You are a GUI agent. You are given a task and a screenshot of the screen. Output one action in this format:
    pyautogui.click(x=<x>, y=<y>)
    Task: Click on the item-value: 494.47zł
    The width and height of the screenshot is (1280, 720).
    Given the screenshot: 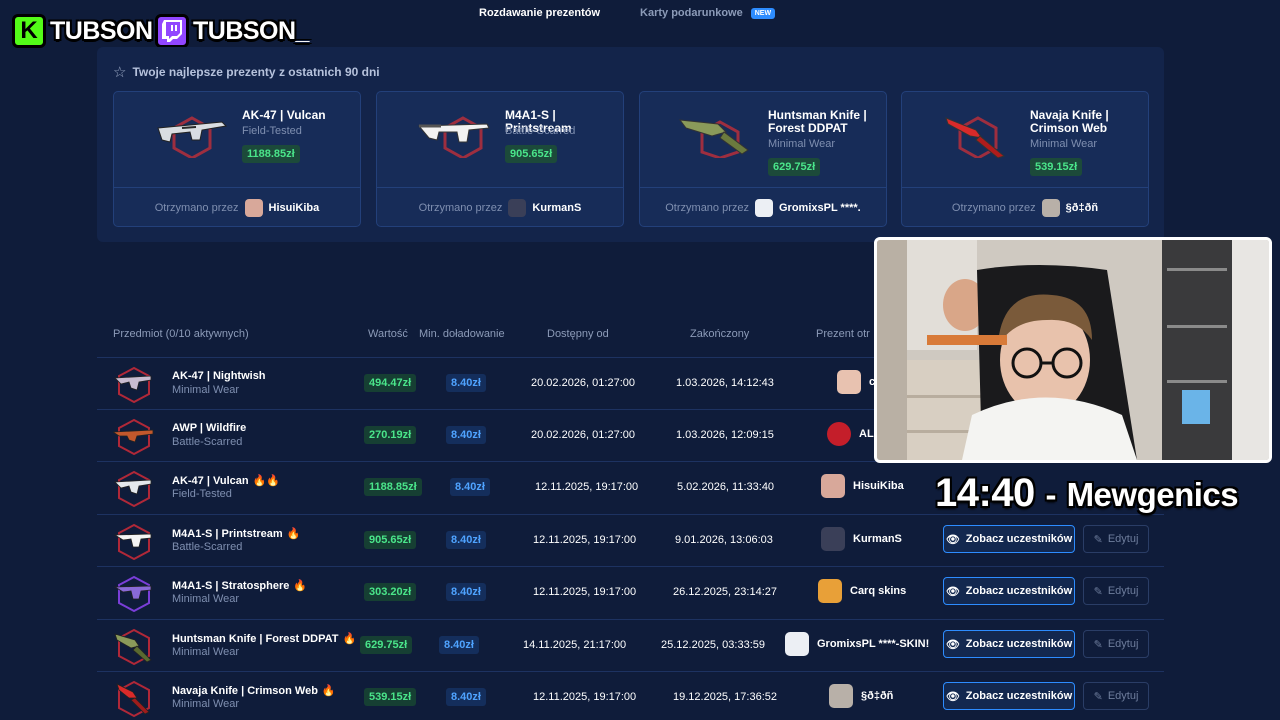 What is the action you would take?
    pyautogui.click(x=390, y=383)
    